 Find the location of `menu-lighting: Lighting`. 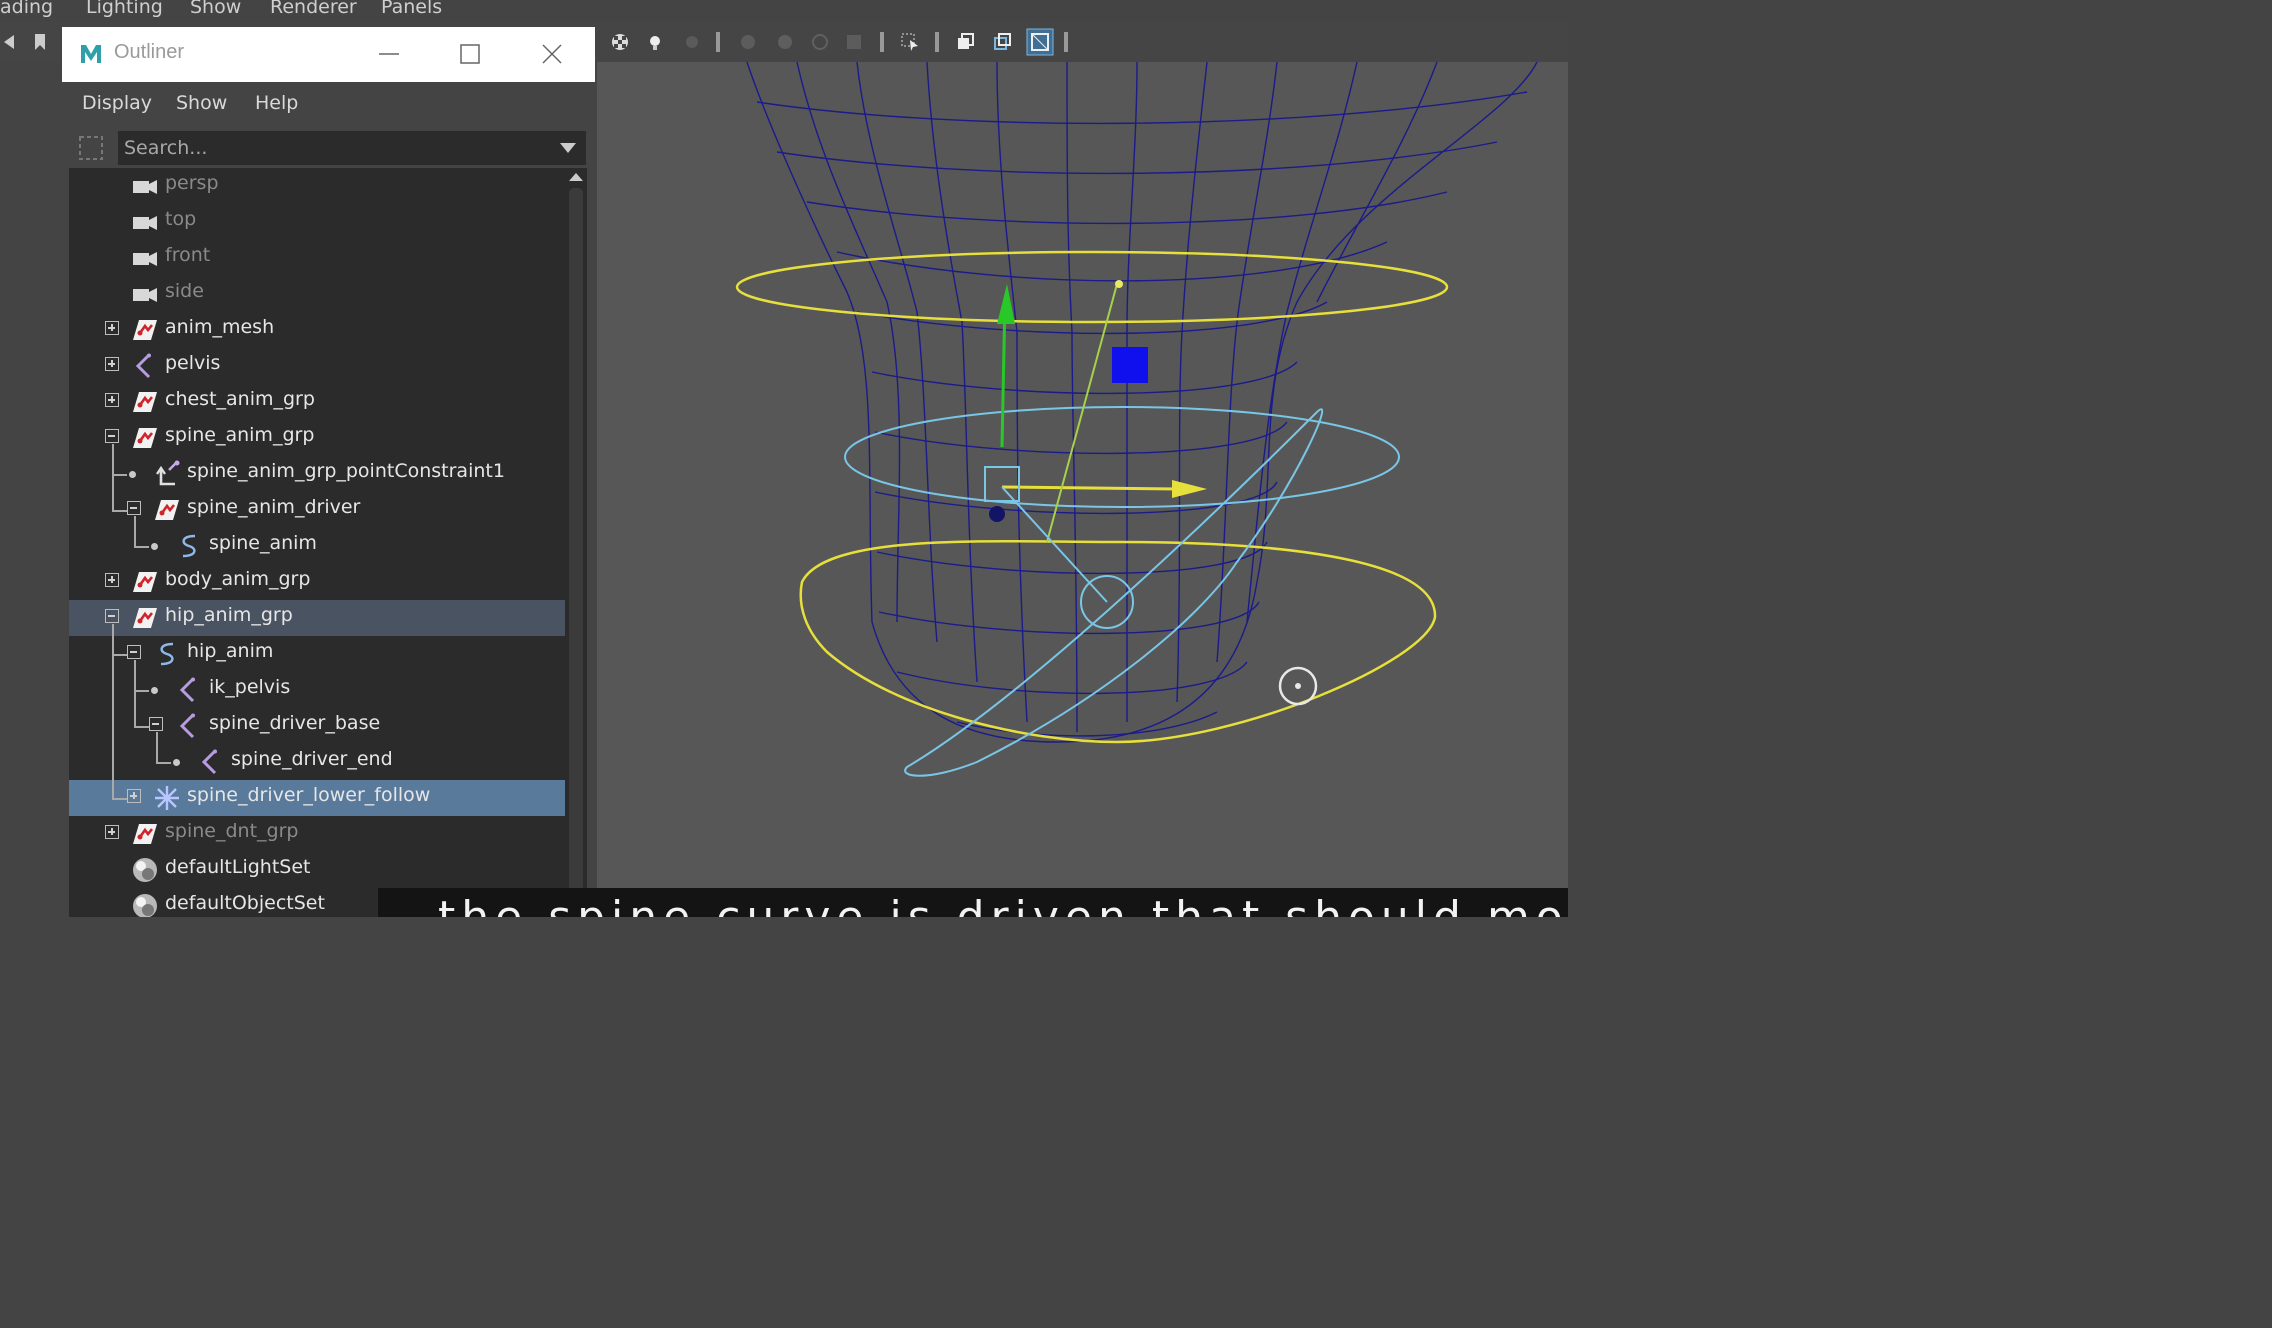

menu-lighting: Lighting is located at coordinates (124, 9).